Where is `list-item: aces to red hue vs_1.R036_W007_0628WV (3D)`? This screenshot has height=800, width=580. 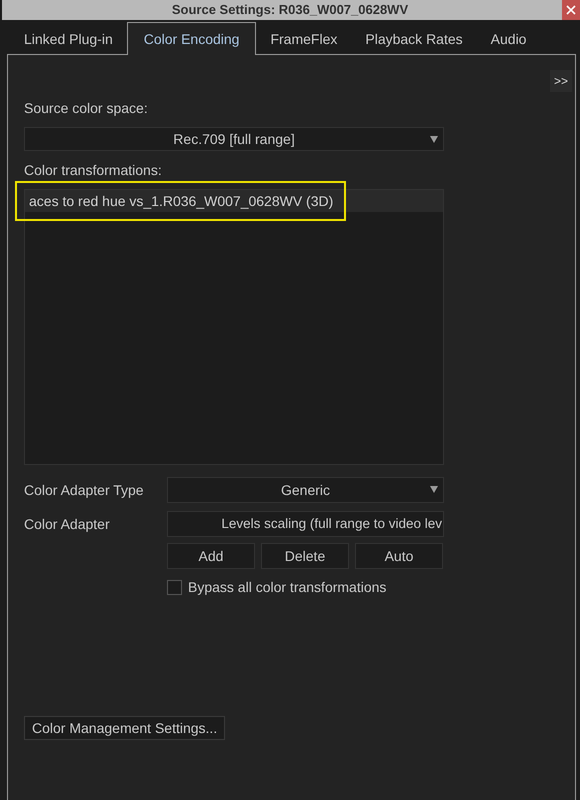 list-item: aces to red hue vs_1.R036_W007_0628WV (3D) is located at coordinates (234, 201).